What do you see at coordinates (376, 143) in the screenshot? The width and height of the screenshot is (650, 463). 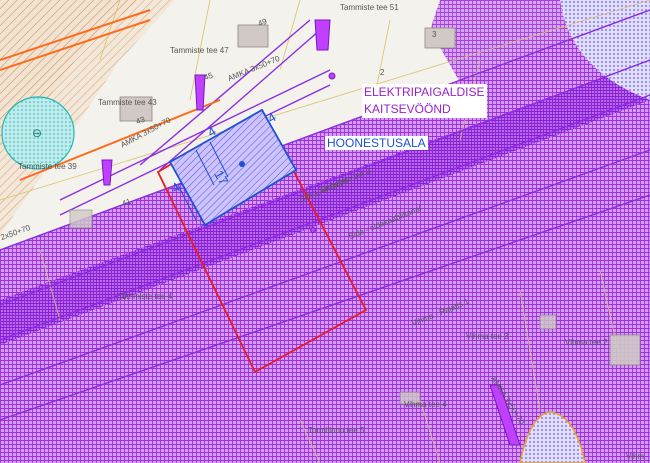 I see `building-area-callout: HOONESTUSALA` at bounding box center [376, 143].